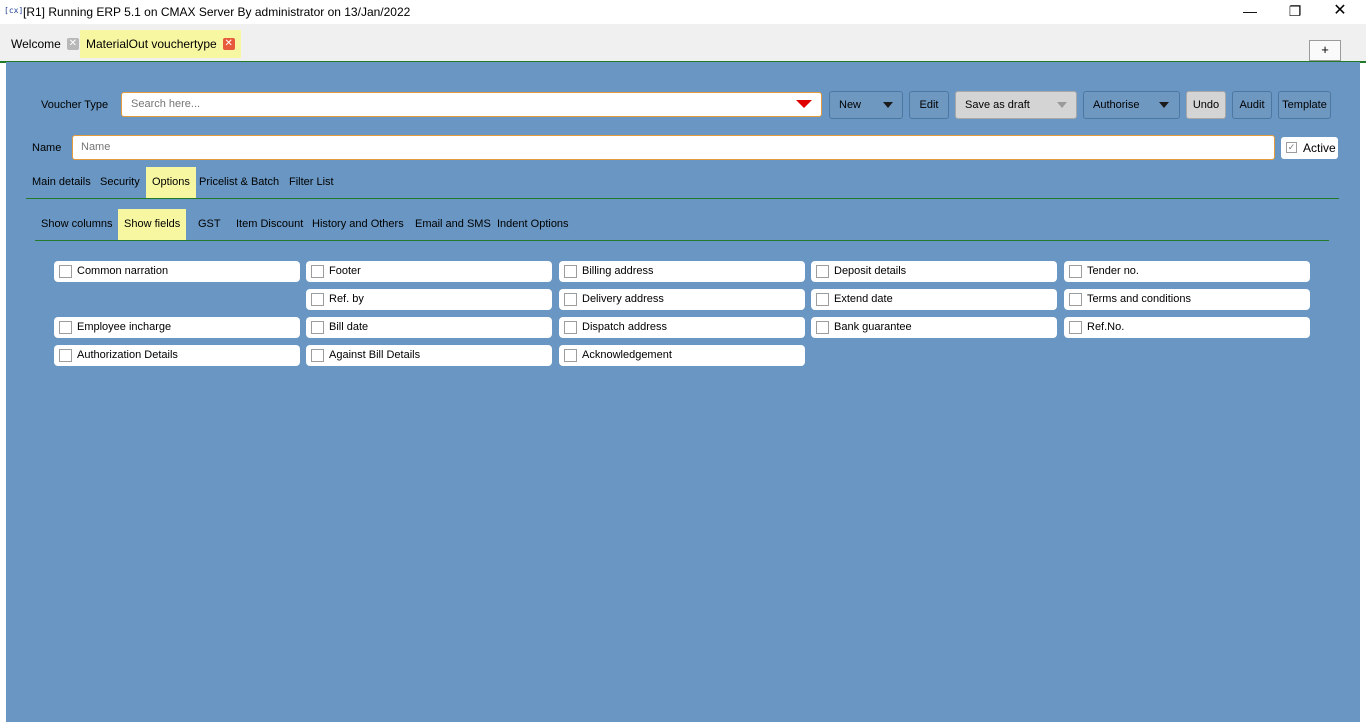 The image size is (1366, 722). I want to click on tab-main-details: Main details, so click(61, 182).